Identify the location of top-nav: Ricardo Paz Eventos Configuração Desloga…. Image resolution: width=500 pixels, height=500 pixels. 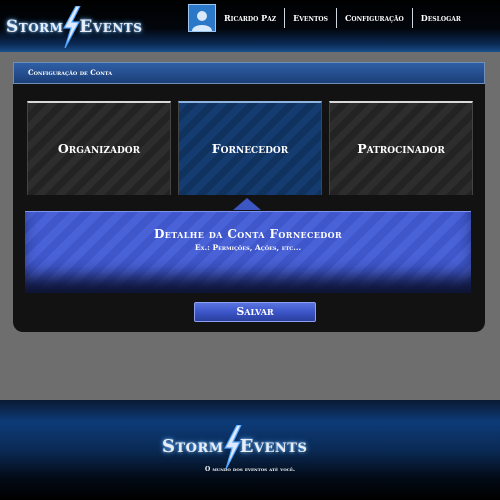
(328, 18).